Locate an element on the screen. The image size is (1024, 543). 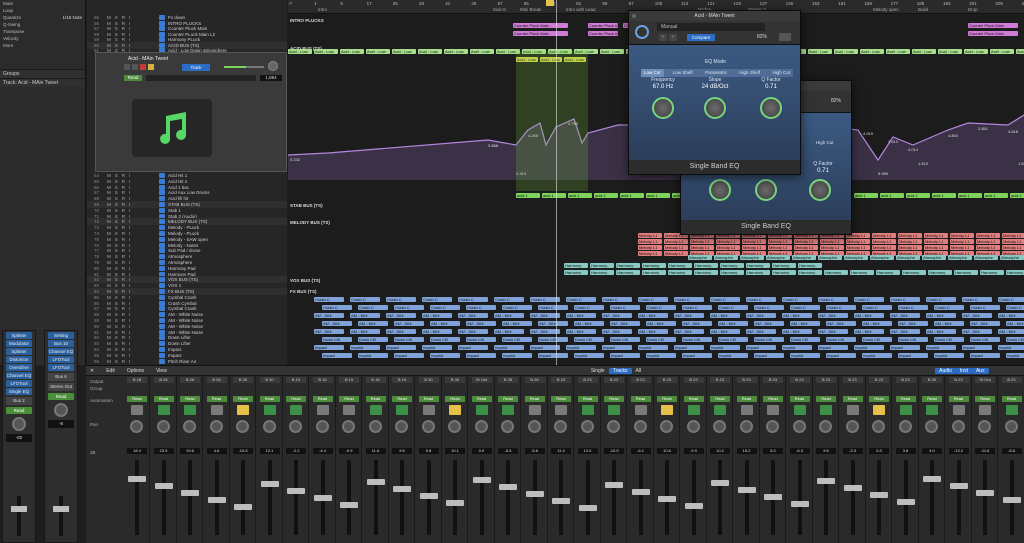
region-pluck: Counter Pluck Main is located at coordinates (993, 33).